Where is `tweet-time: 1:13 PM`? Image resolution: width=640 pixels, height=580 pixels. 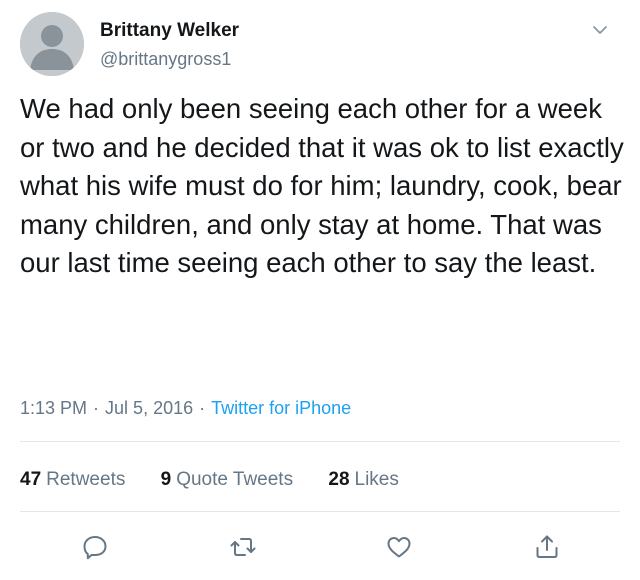
tweet-time: 1:13 PM is located at coordinates (53, 408).